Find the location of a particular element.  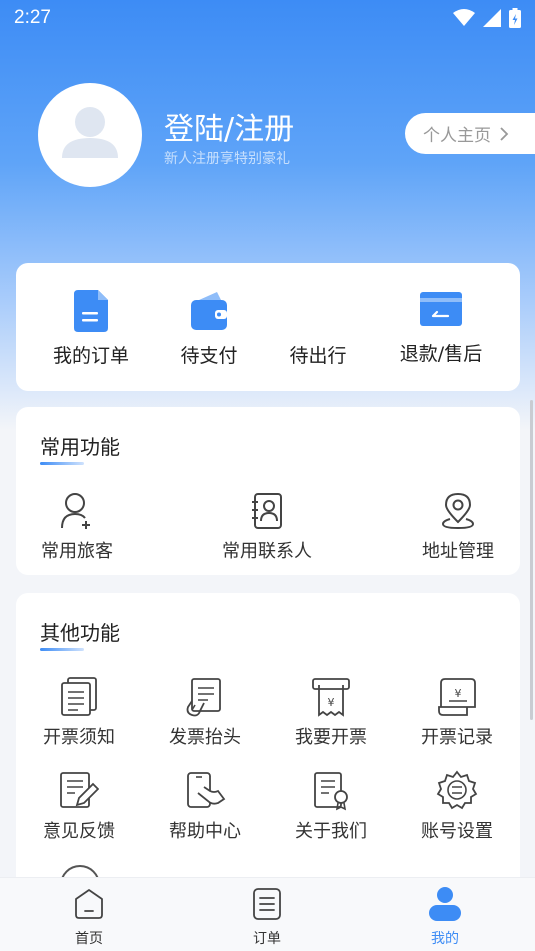

tab-orders-label: 订单 is located at coordinates (267, 939).